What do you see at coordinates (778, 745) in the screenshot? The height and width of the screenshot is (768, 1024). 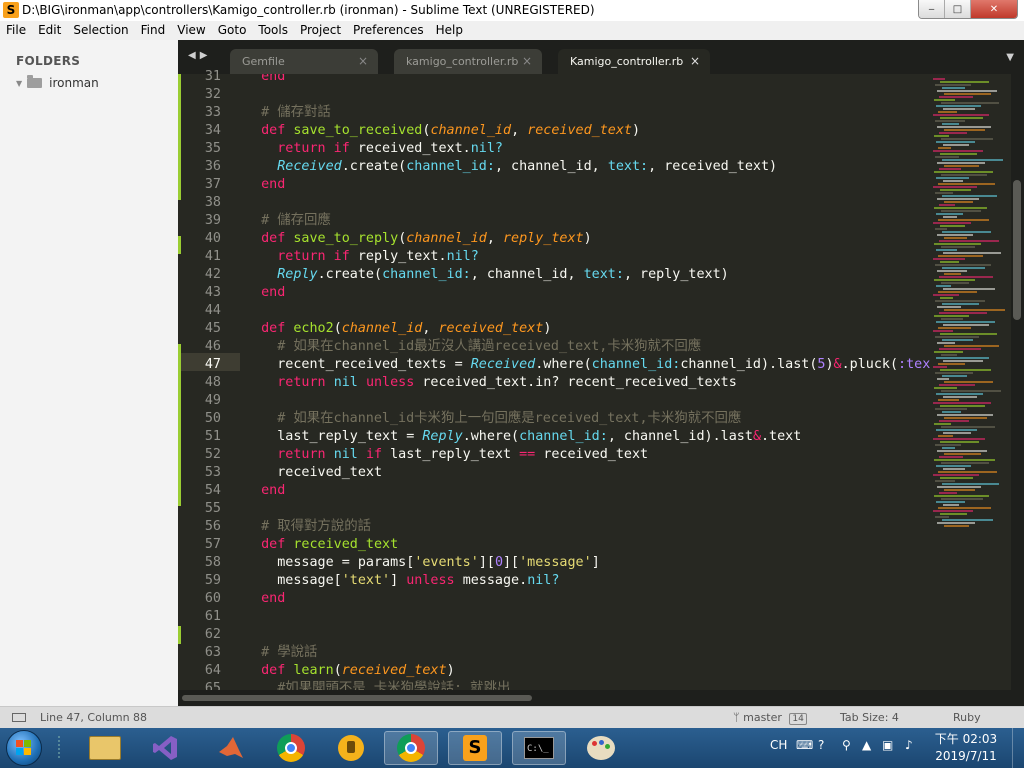 I see `input-language: CH` at bounding box center [778, 745].